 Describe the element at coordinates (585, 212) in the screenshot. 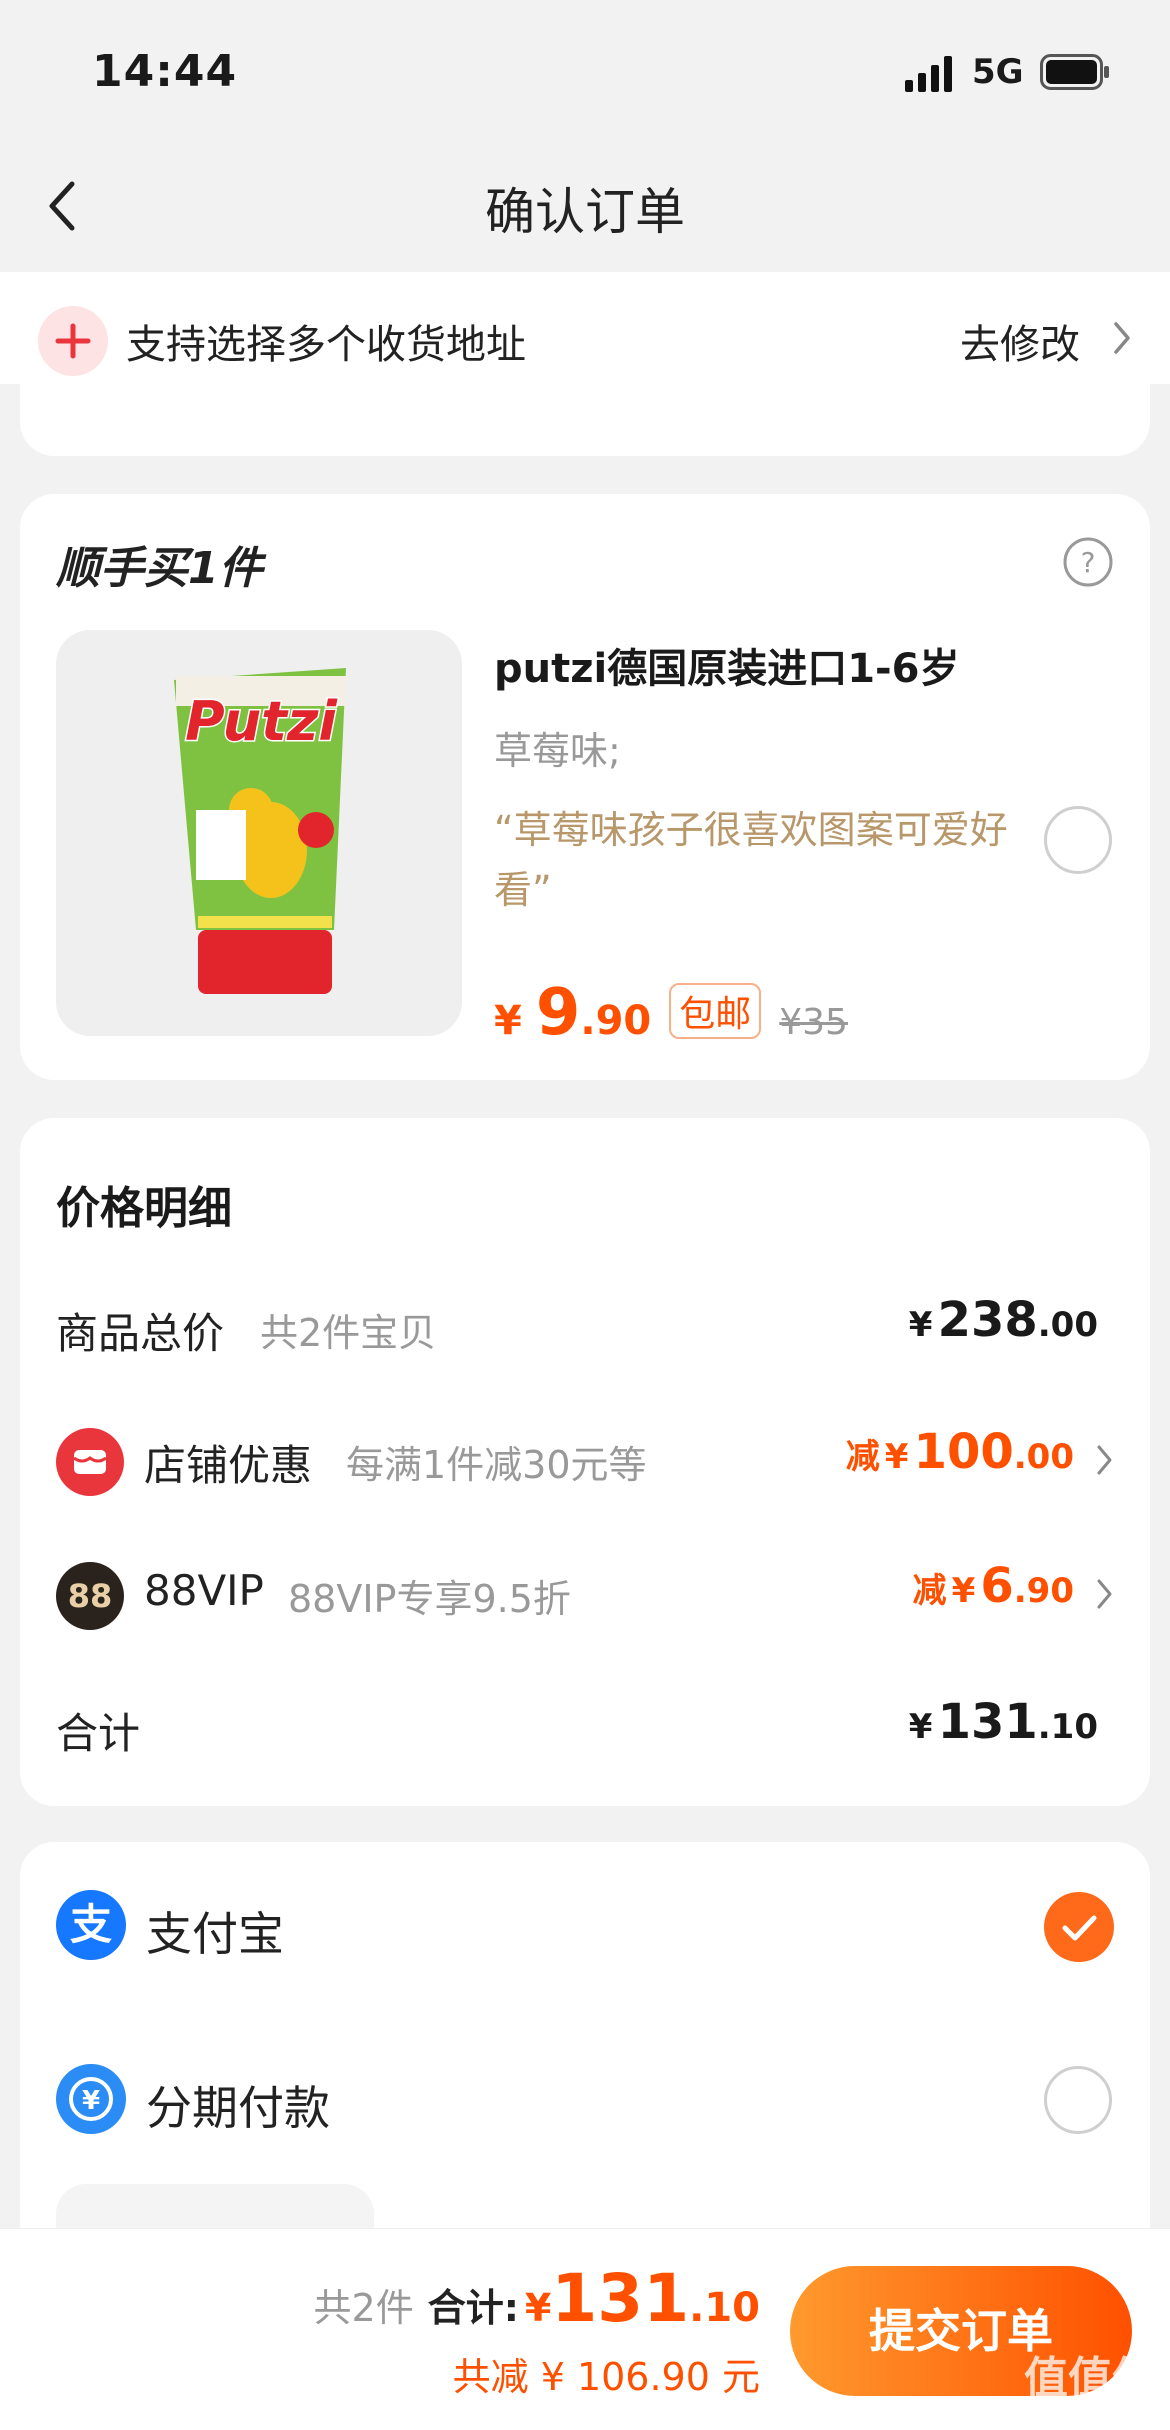

I see `page-title: 确认订单` at that location.